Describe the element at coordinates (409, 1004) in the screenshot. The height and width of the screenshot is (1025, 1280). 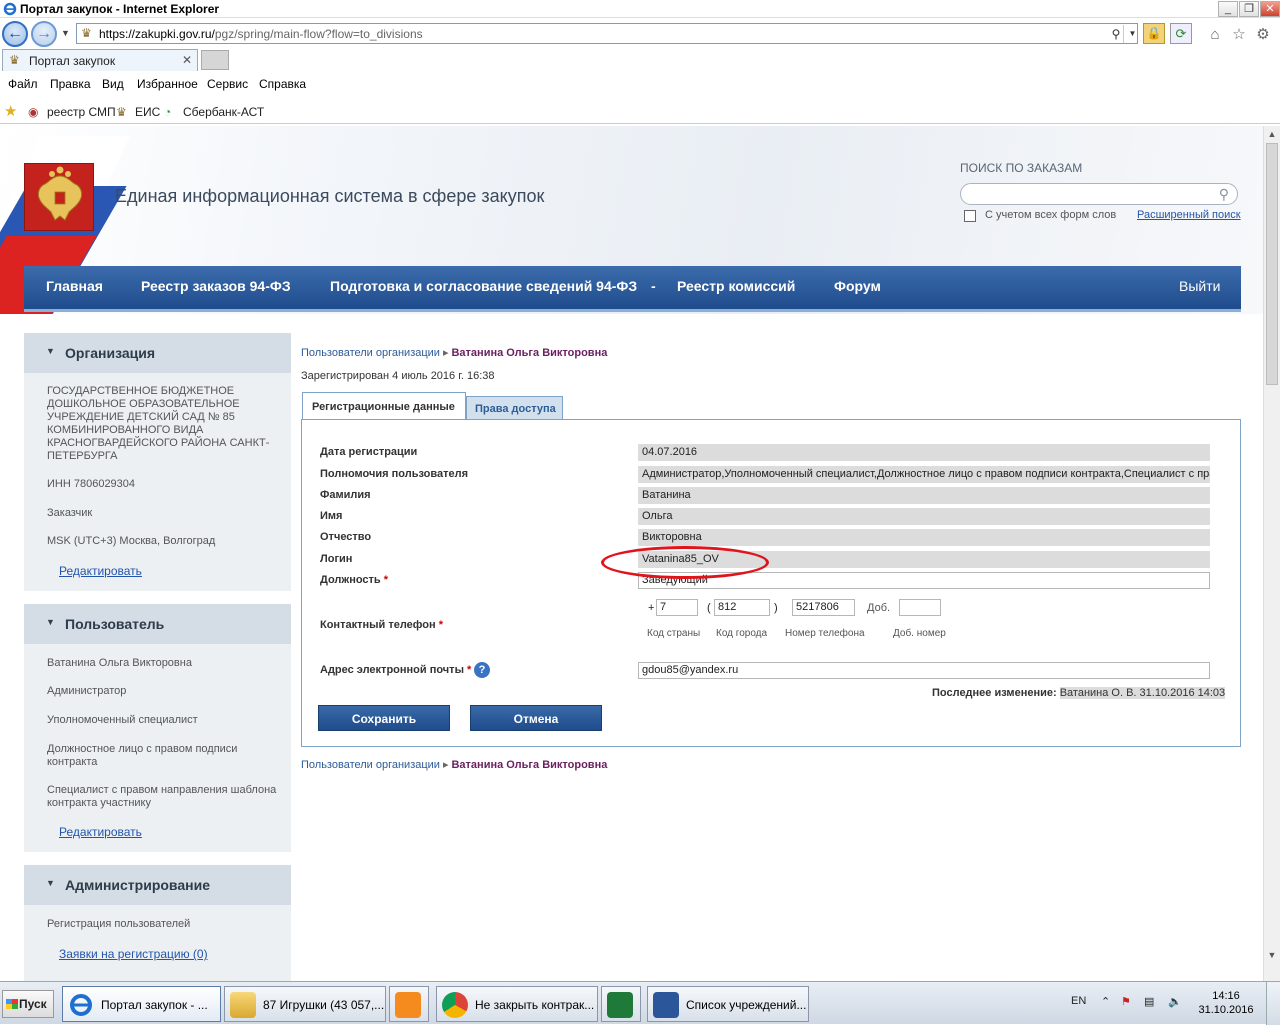
I see `task-media` at that location.